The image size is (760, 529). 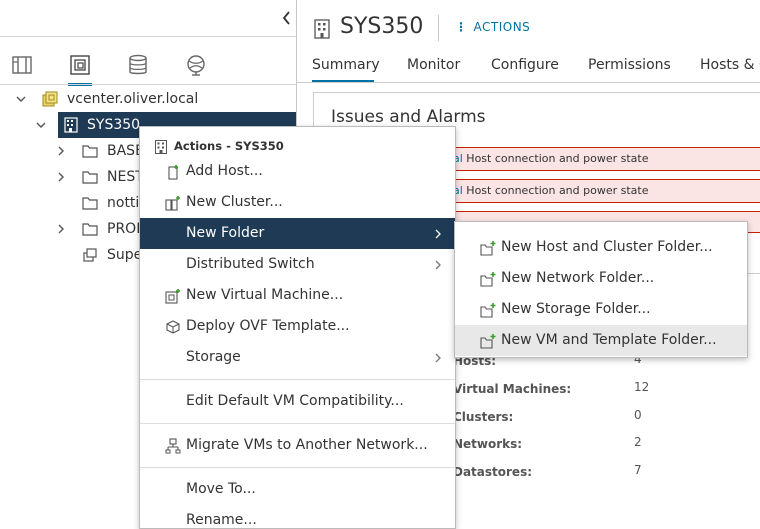 What do you see at coordinates (346, 65) in the screenshot?
I see `tab-summary: Summary` at bounding box center [346, 65].